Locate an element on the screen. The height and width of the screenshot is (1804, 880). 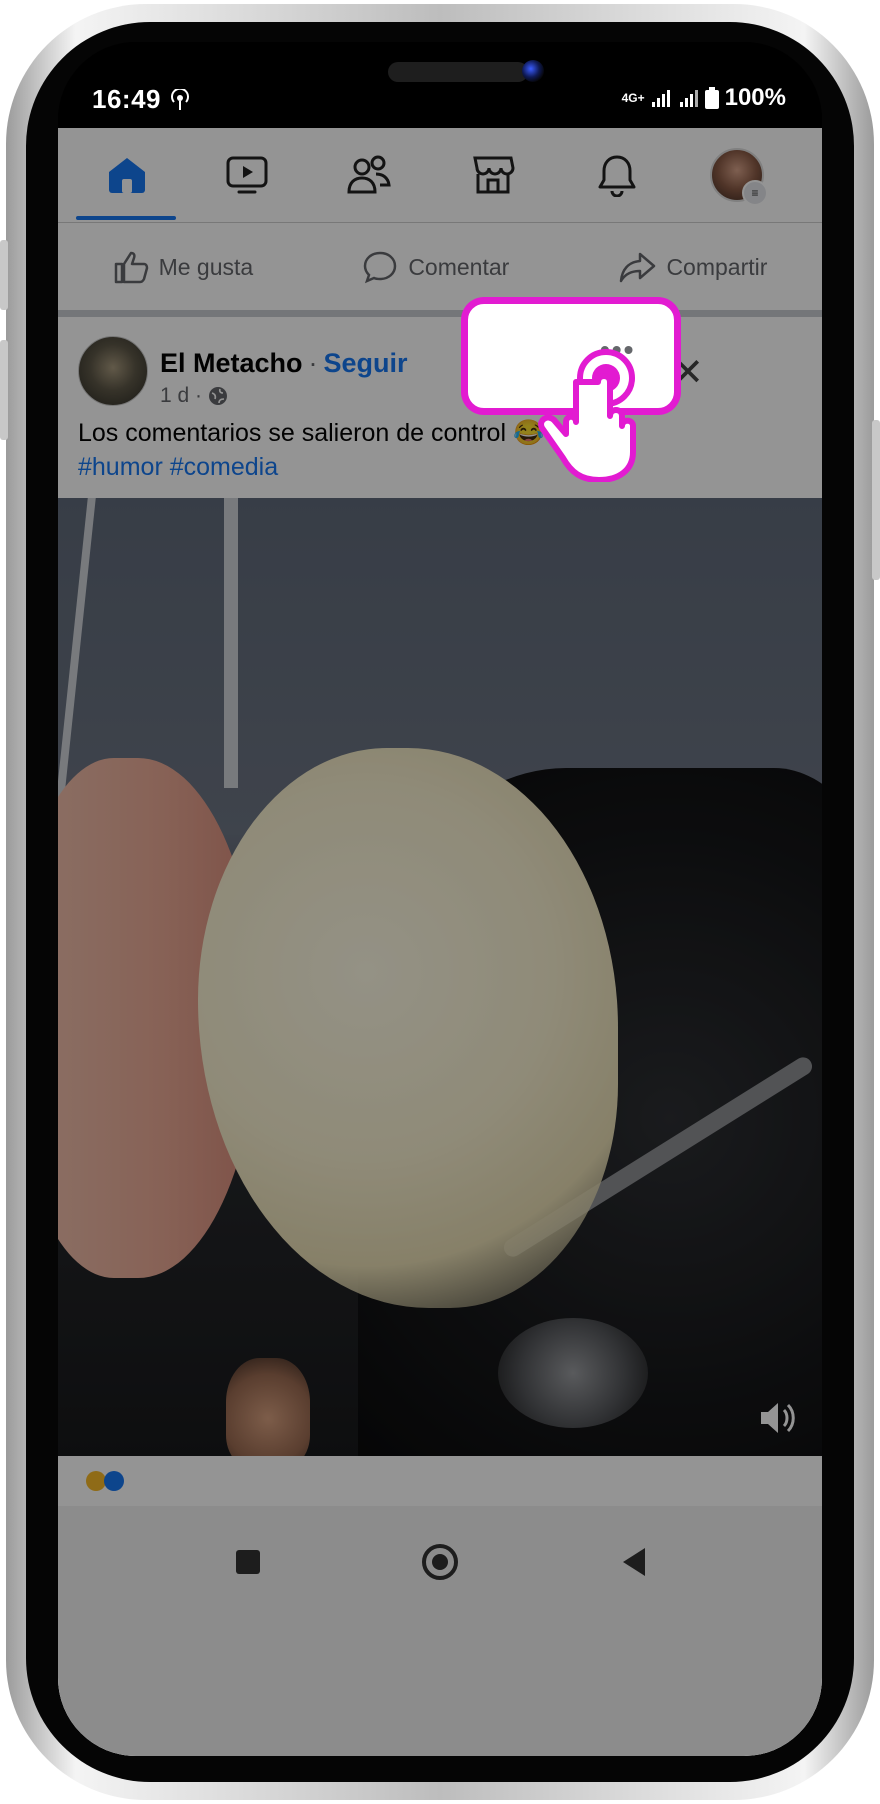
circle-icon is located at coordinates (440, 1562).